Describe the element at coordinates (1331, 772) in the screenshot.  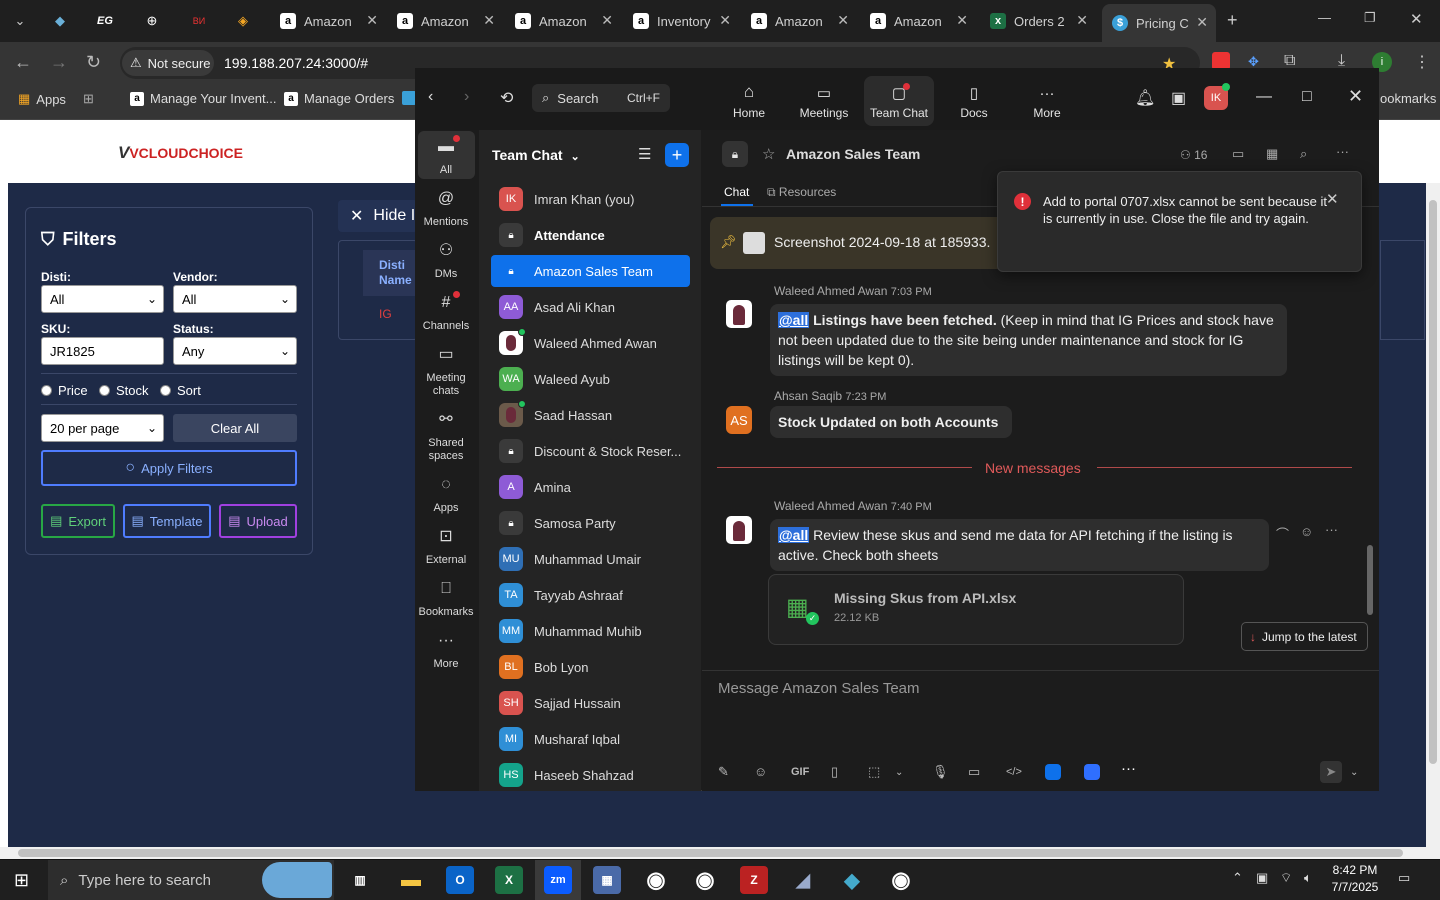
I see `send-icon: ➤` at that location.